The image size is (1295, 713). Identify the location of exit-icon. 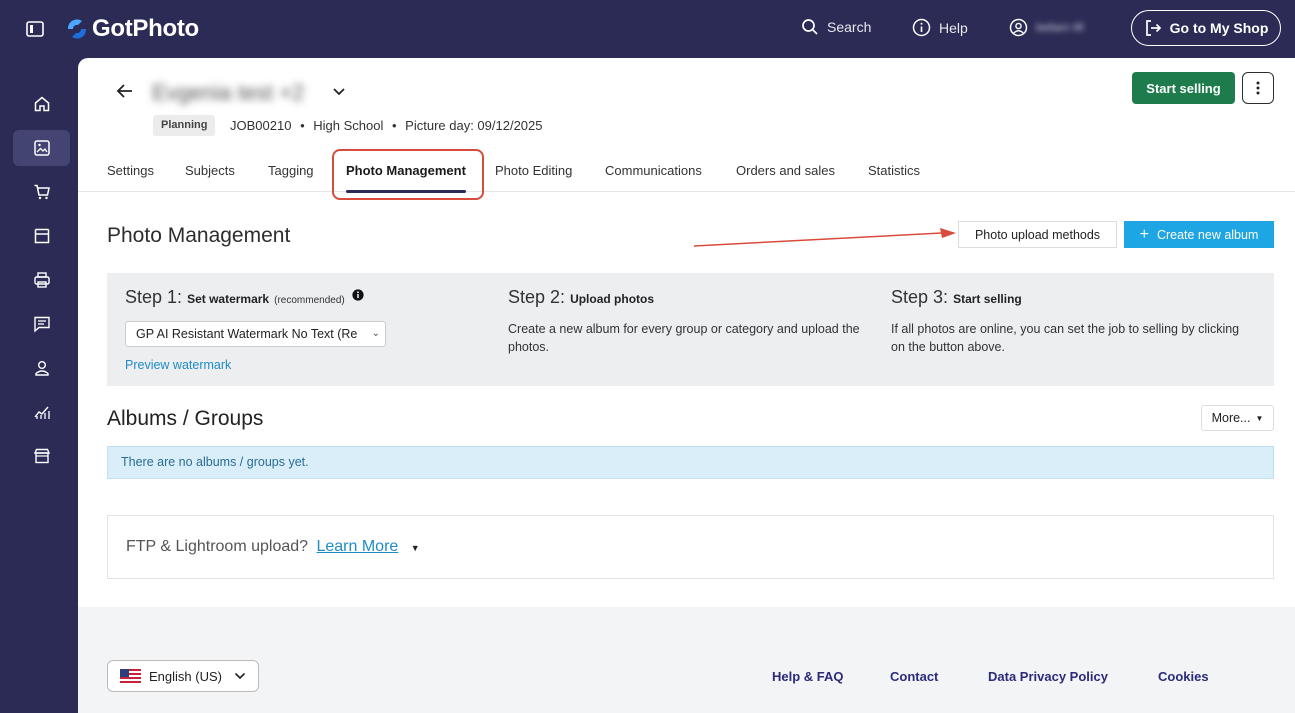
(1153, 28).